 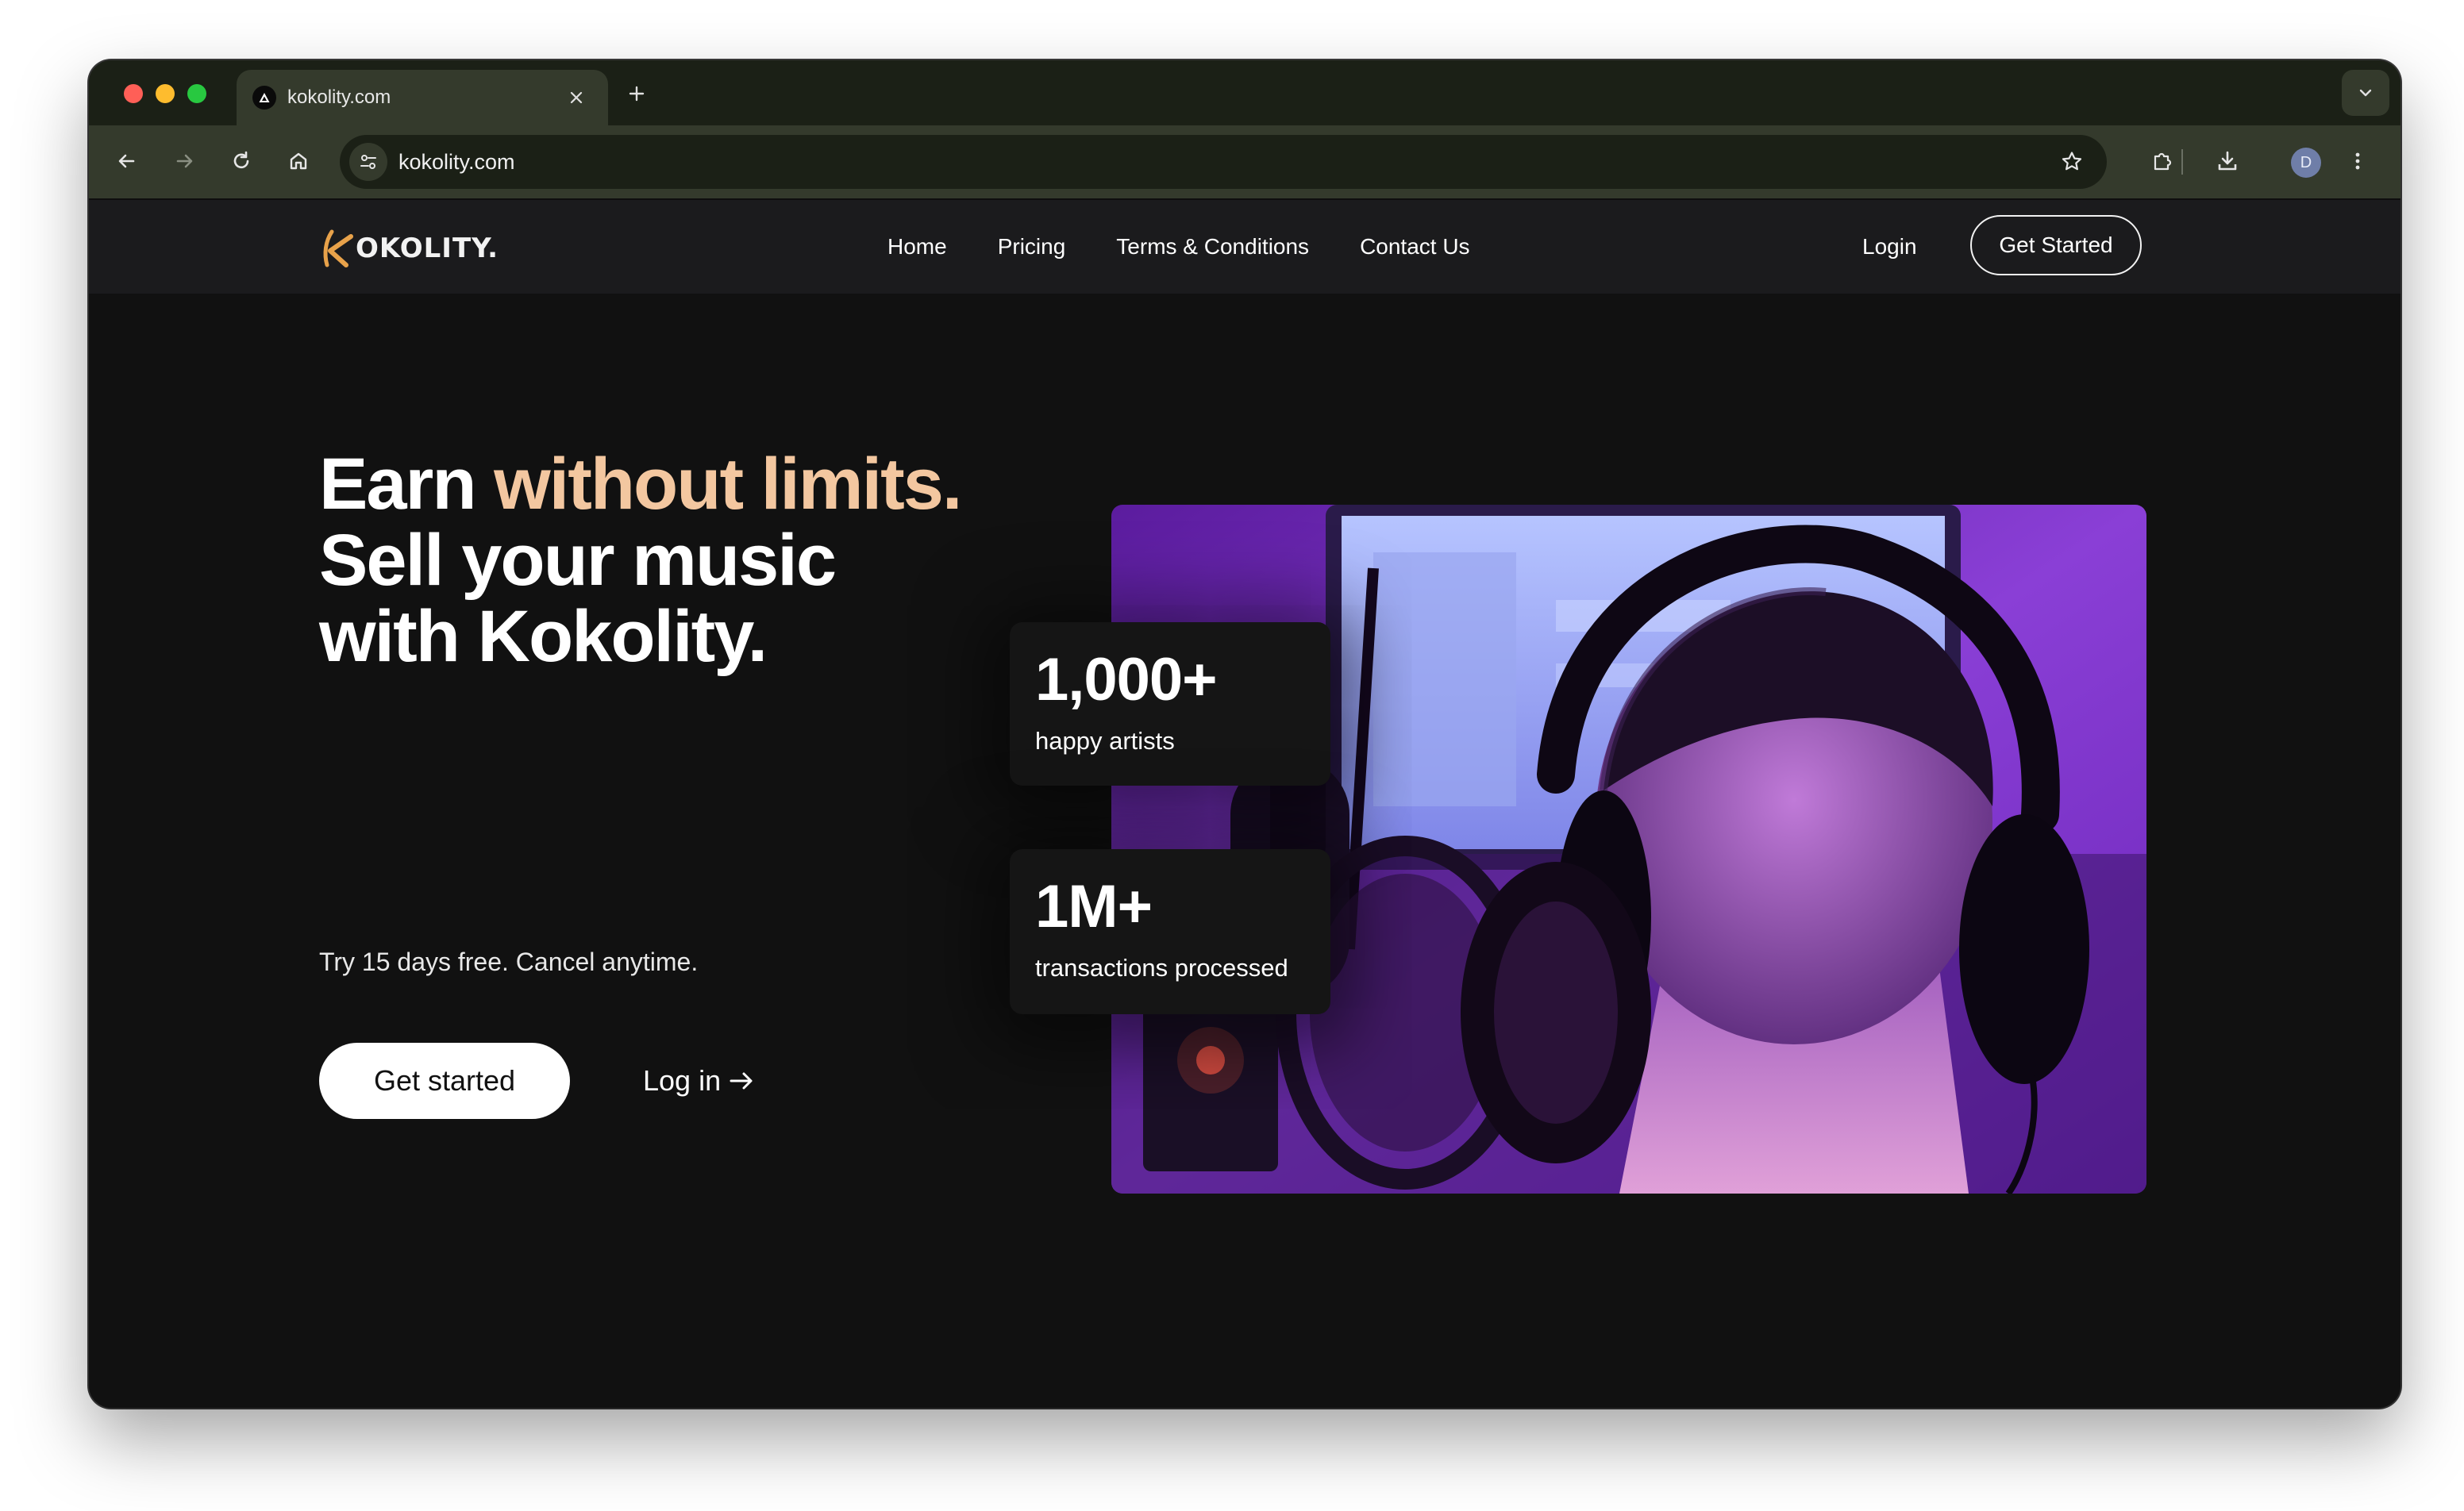 I want to click on nav-login-link: Login, so click(x=1889, y=247).